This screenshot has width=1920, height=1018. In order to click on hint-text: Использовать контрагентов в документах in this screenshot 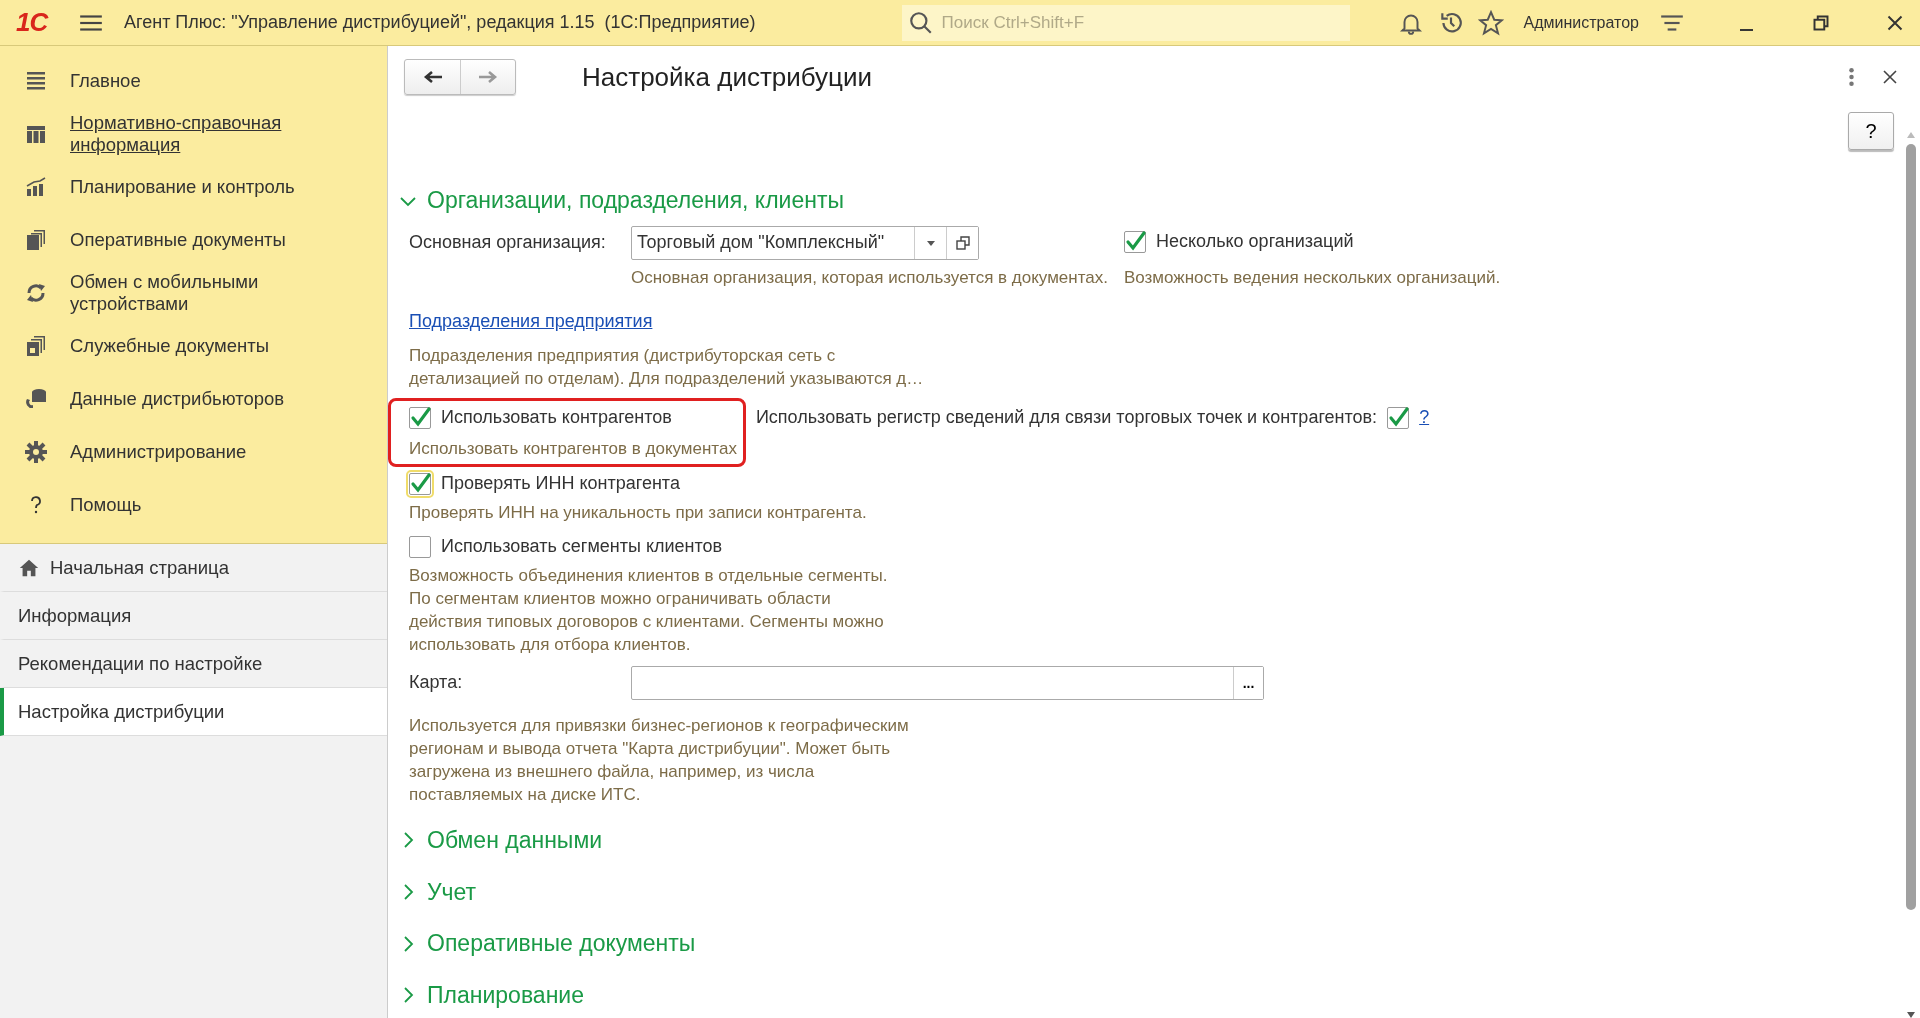, I will do `click(573, 448)`.